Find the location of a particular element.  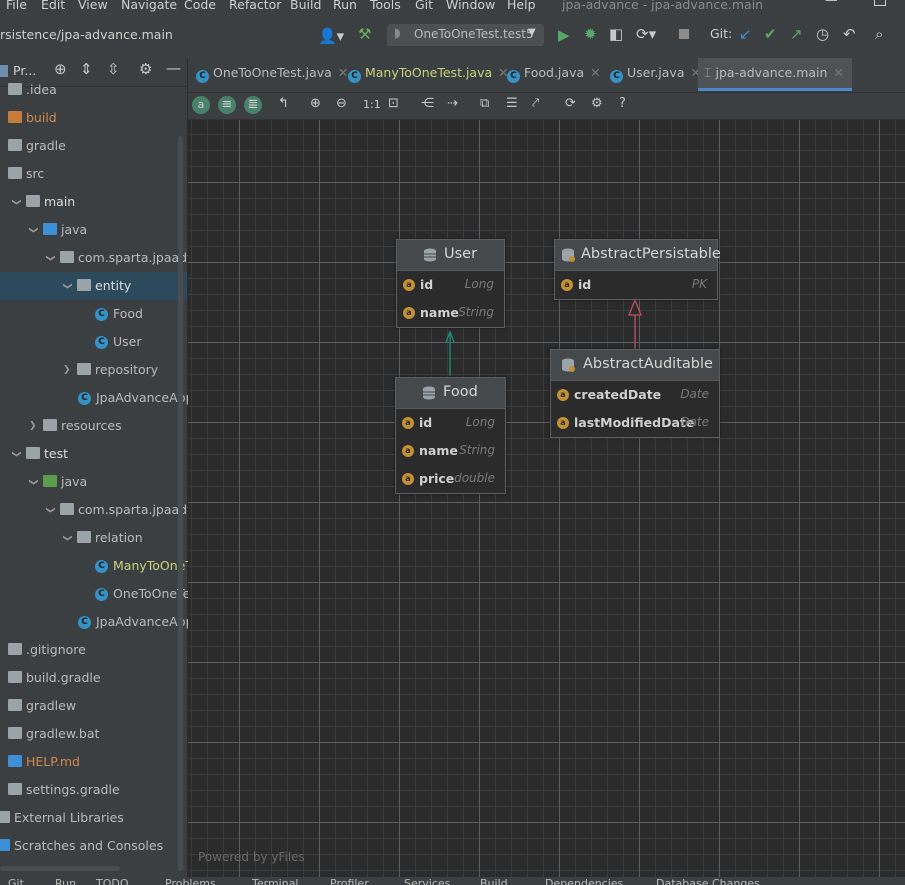

zoom-out-icon: ⊖ is located at coordinates (341, 103).